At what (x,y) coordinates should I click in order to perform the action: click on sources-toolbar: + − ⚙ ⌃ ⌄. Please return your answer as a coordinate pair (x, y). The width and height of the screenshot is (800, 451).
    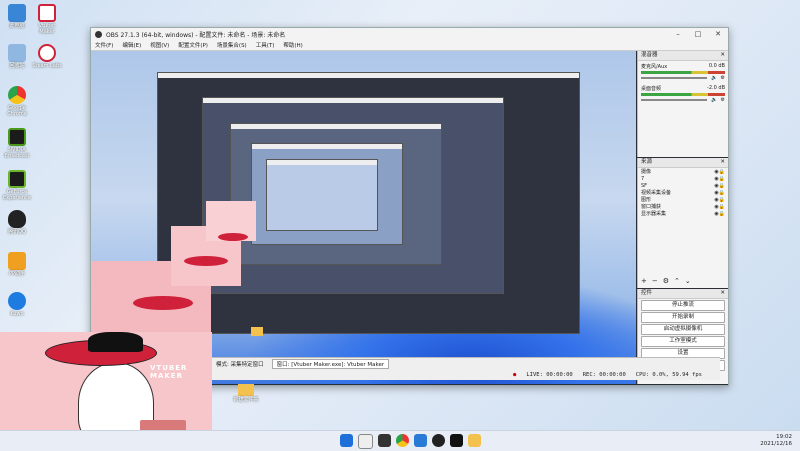
    Looking at the image, I should click on (666, 281).